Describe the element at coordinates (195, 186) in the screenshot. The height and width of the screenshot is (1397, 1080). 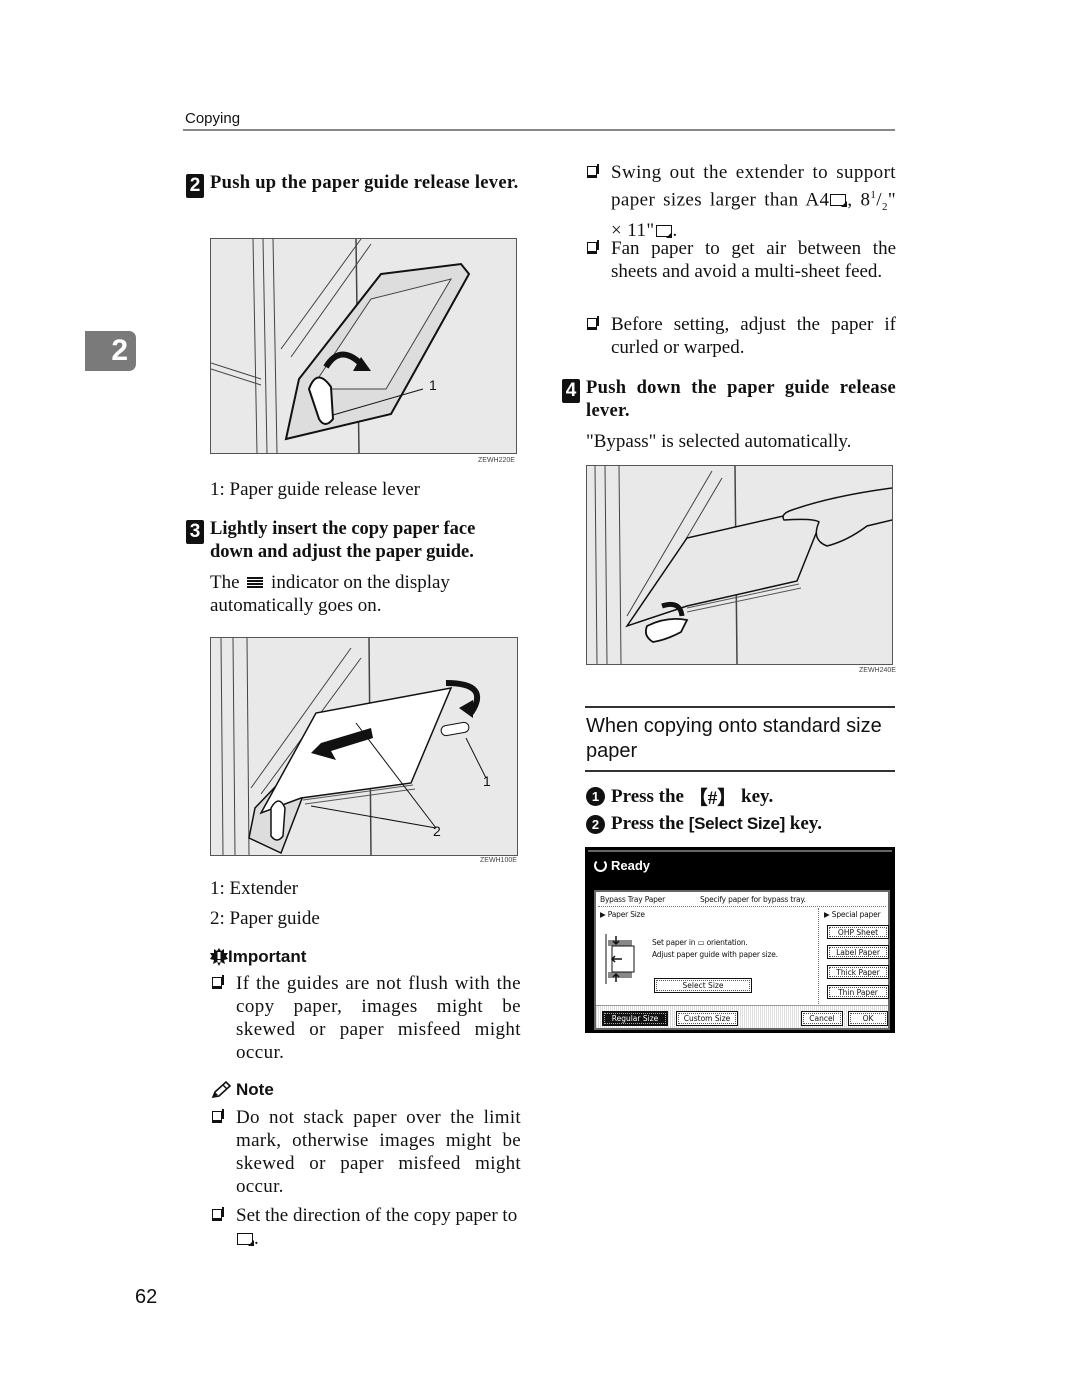
I see `step-number: 2` at that location.